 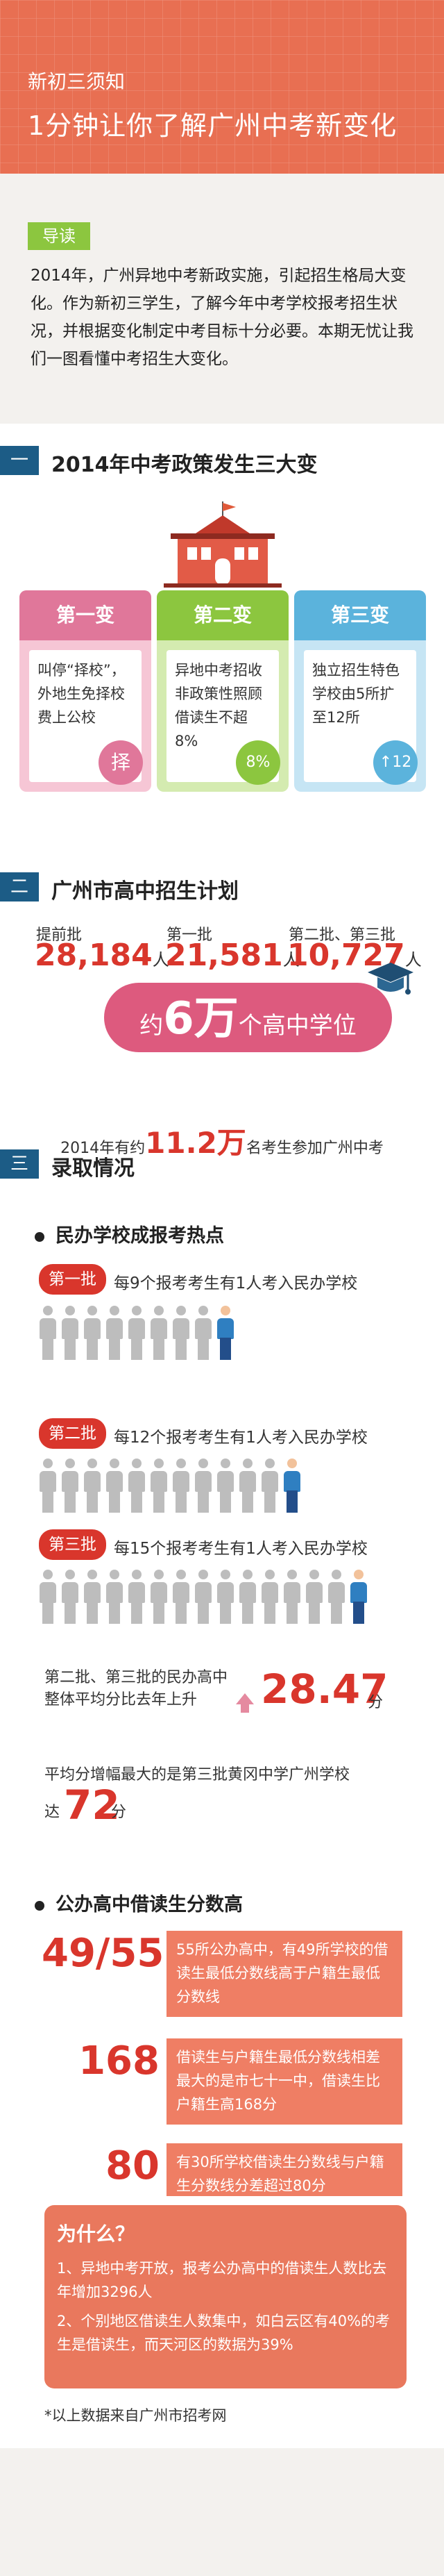 I want to click on why-title: 为什么？, so click(x=96, y=2233).